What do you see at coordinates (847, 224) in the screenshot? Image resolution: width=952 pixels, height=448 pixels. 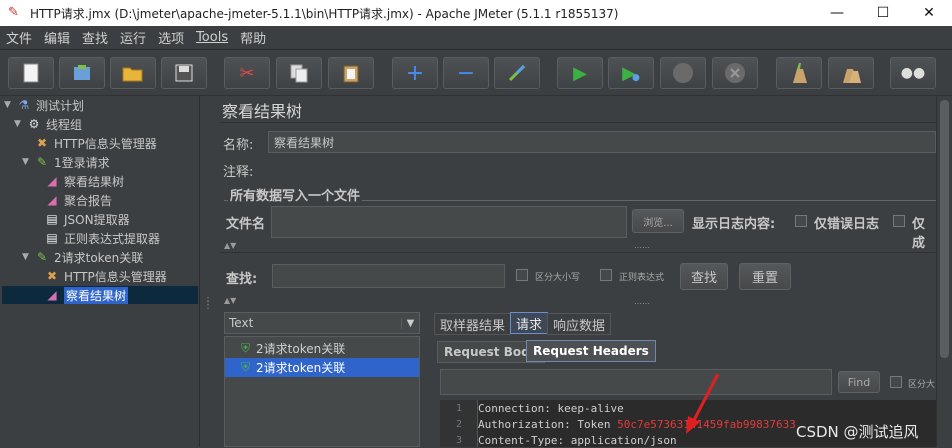 I see `errors-only-label: 仅错误日志` at bounding box center [847, 224].